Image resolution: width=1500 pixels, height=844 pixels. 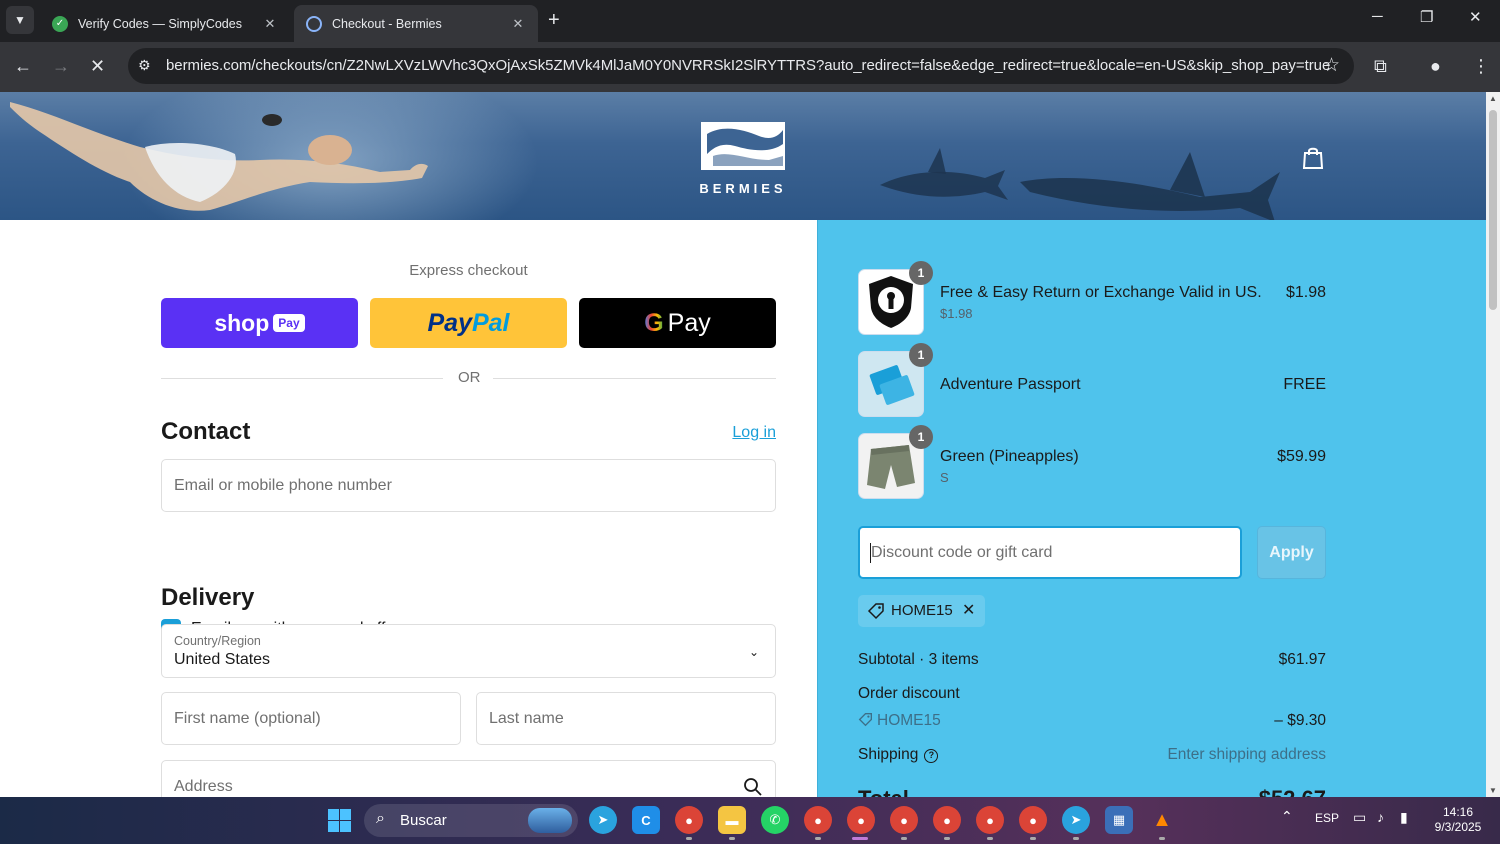 What do you see at coordinates (1305, 292) in the screenshot?
I see `item-price: $1.98` at bounding box center [1305, 292].